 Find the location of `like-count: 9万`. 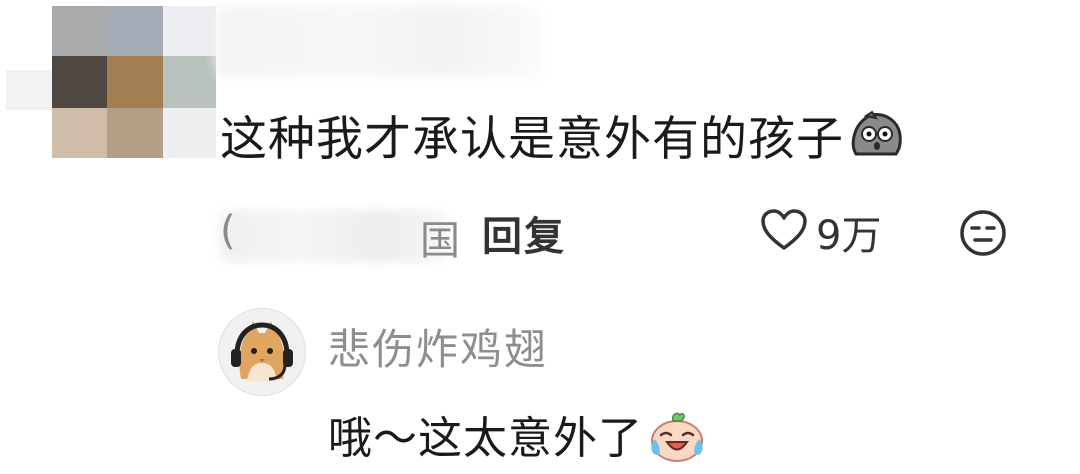

like-count: 9万 is located at coordinates (849, 236).